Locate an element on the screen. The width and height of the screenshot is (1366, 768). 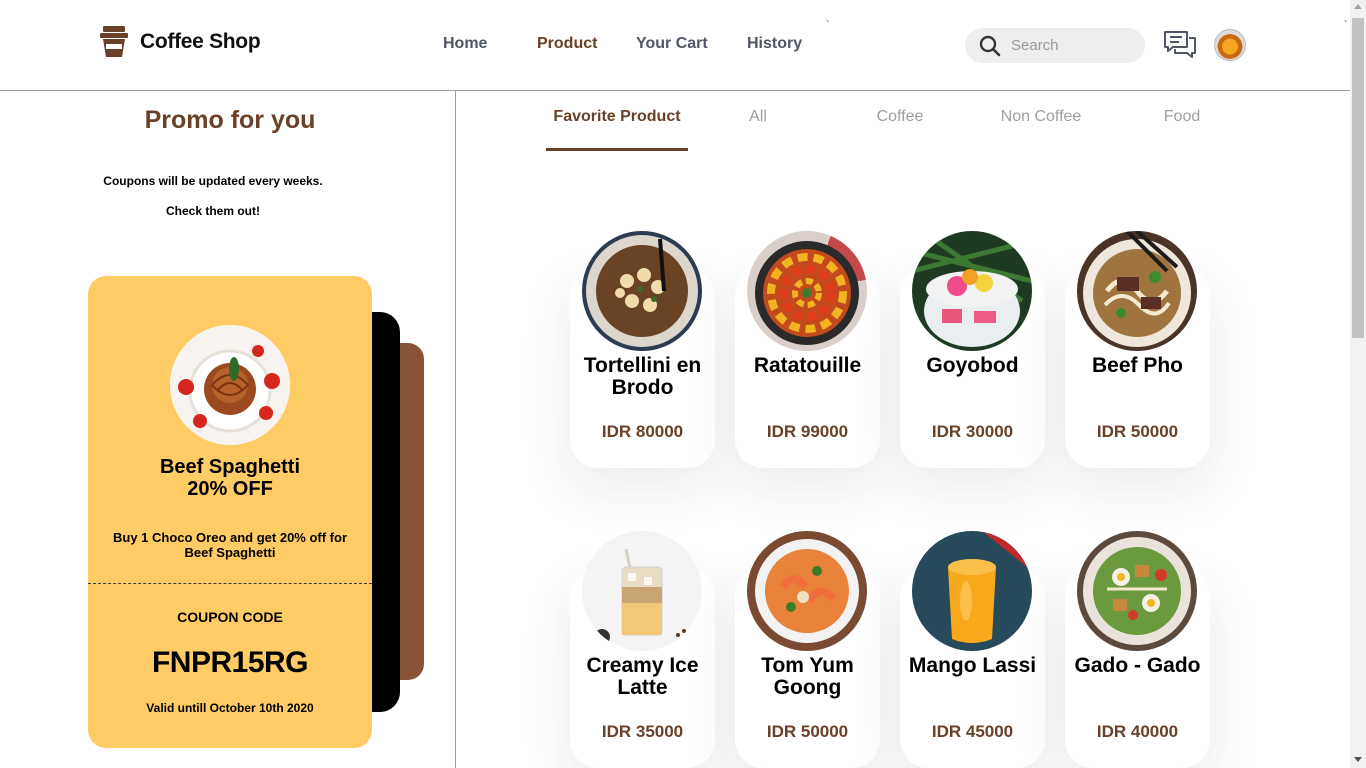
logo-text: Coffee Shop is located at coordinates (200, 41).